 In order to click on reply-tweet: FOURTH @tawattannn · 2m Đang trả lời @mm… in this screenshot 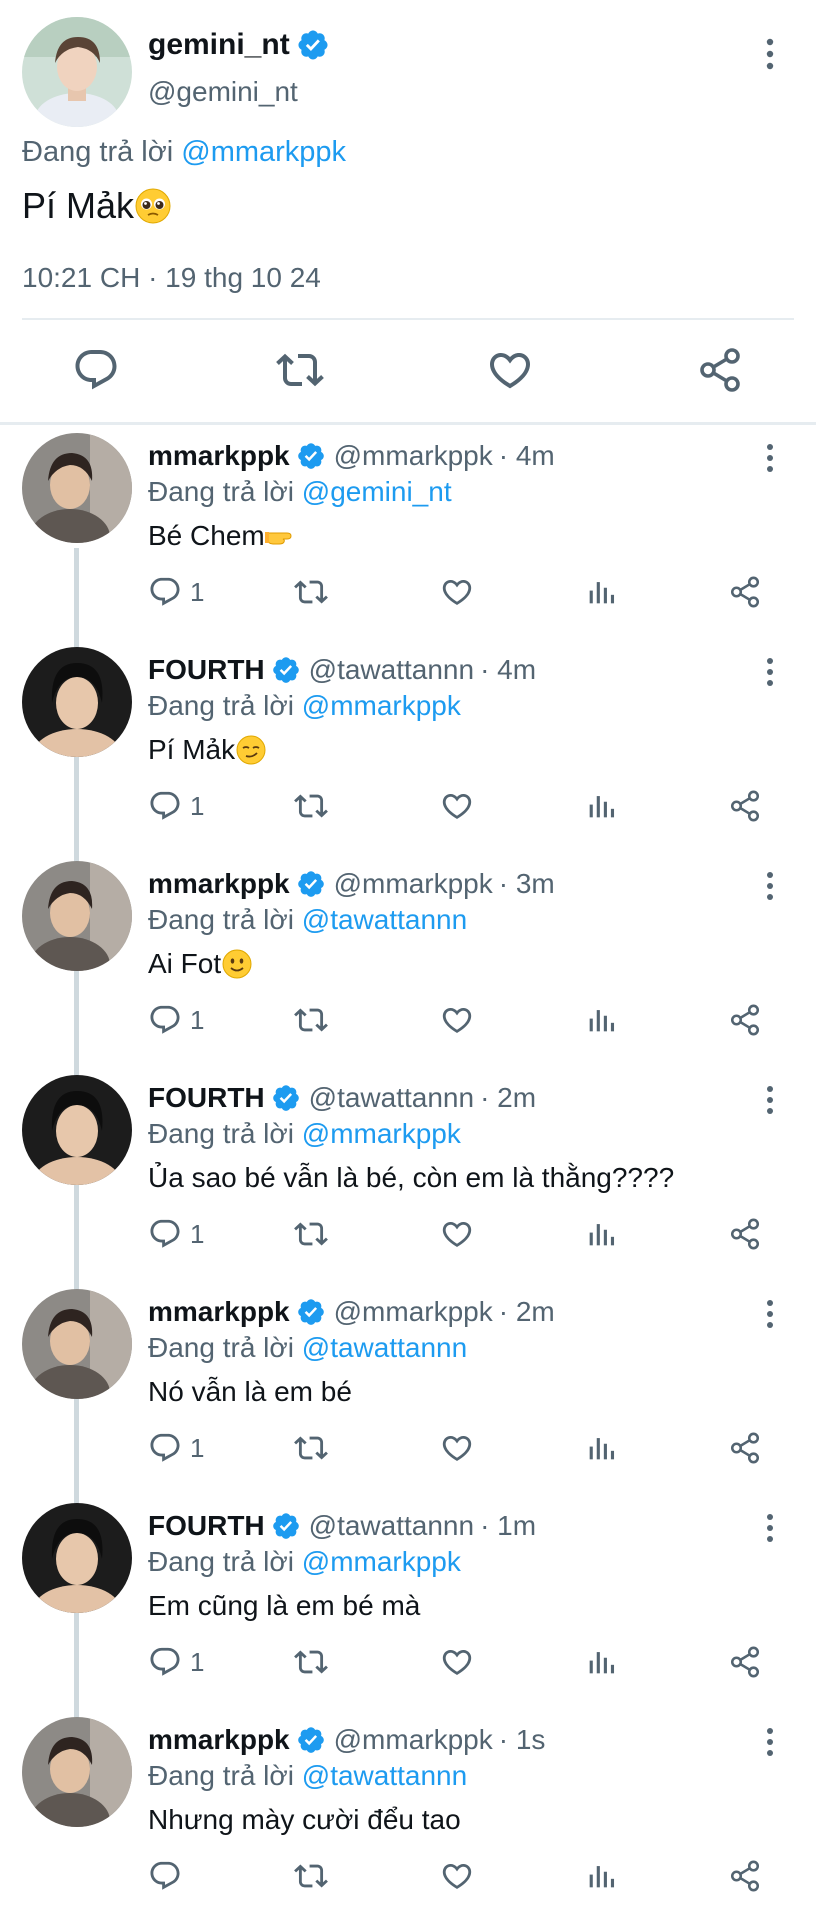, I will do `click(408, 1173)`.